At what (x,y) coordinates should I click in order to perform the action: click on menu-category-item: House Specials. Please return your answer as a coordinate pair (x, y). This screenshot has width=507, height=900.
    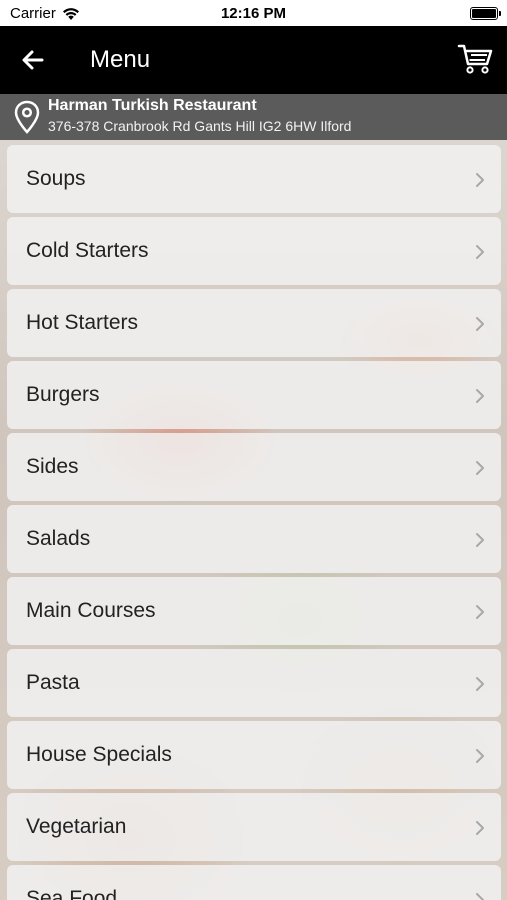
    Looking at the image, I should click on (254, 755).